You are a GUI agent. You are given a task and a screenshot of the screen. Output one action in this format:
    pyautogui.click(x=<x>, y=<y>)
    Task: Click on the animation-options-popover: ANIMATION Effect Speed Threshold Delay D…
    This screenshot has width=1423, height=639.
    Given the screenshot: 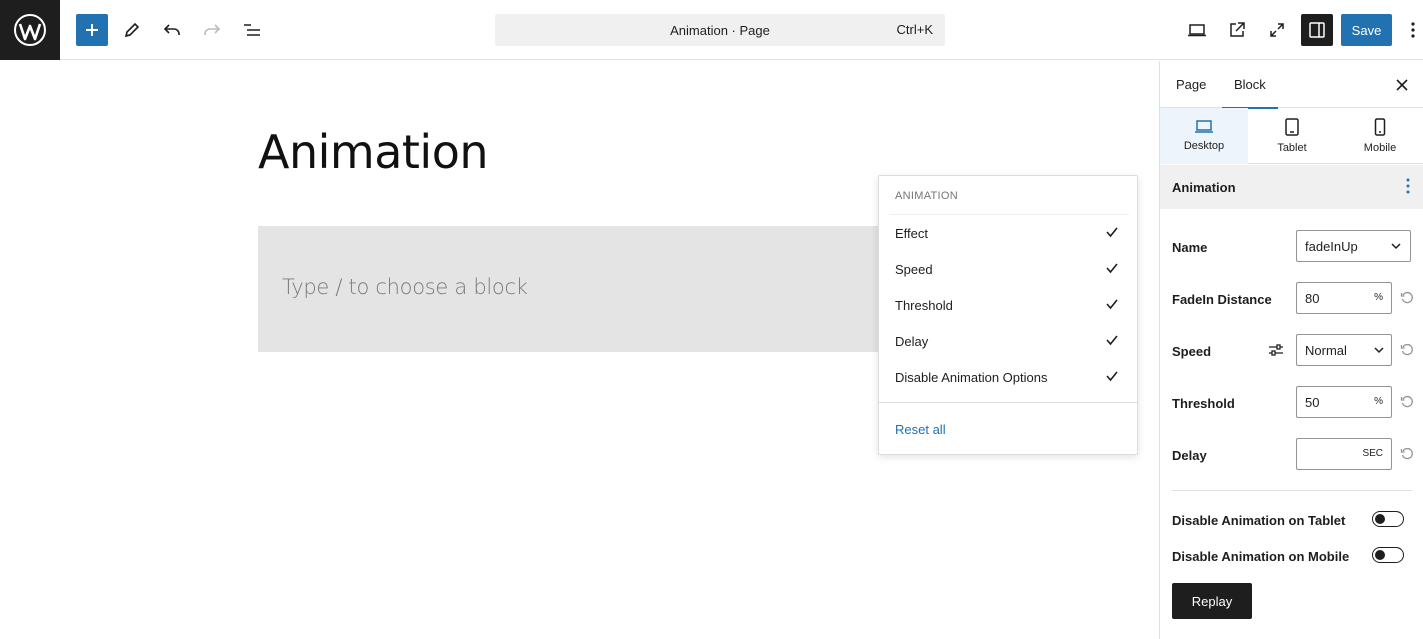 What is the action you would take?
    pyautogui.click(x=1008, y=315)
    